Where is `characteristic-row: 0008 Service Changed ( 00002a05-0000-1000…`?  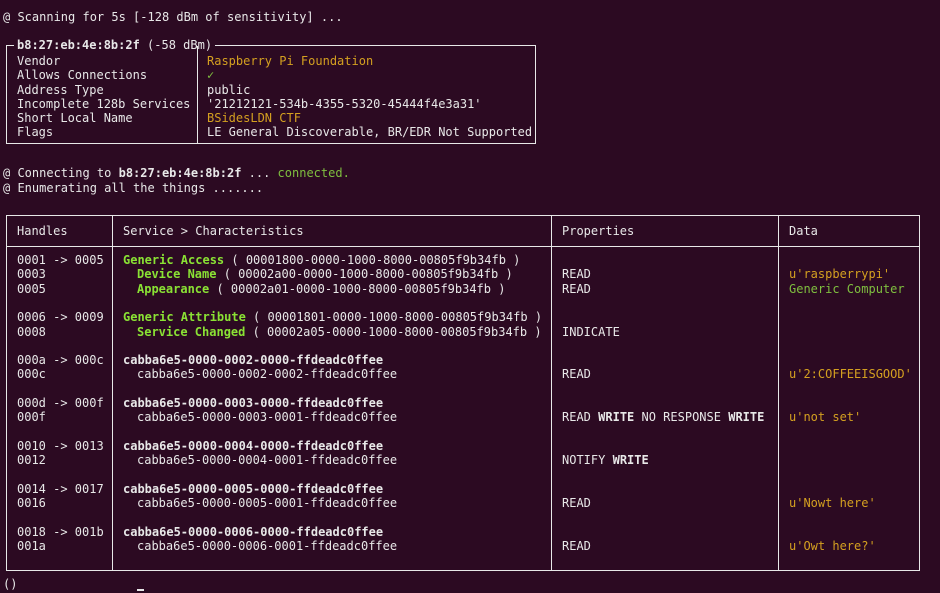 characteristic-row: 0008 Service Changed ( 00002a05-0000-1000… is located at coordinates (463, 332).